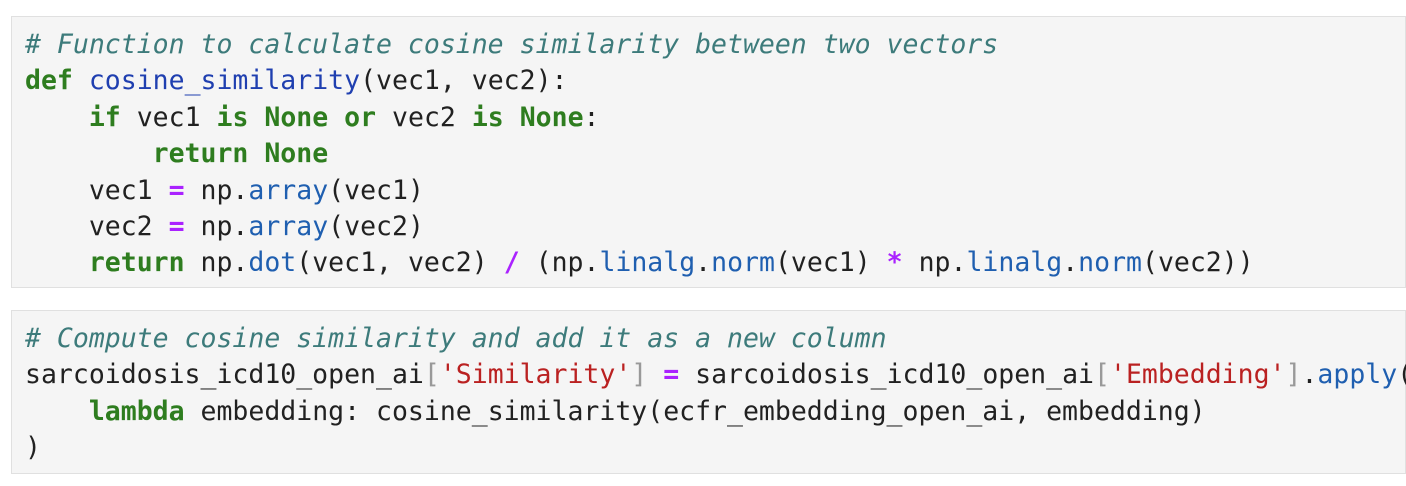 The width and height of the screenshot is (1406, 486). I want to click on code-text: (, so click(1401, 374).